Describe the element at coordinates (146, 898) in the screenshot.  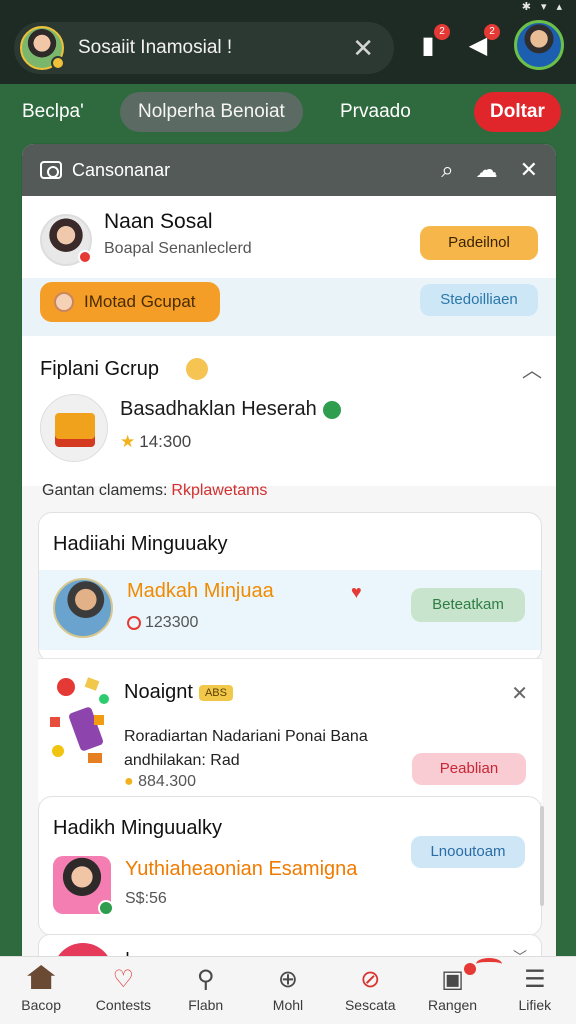
I see `item-meta: S$:56` at that location.